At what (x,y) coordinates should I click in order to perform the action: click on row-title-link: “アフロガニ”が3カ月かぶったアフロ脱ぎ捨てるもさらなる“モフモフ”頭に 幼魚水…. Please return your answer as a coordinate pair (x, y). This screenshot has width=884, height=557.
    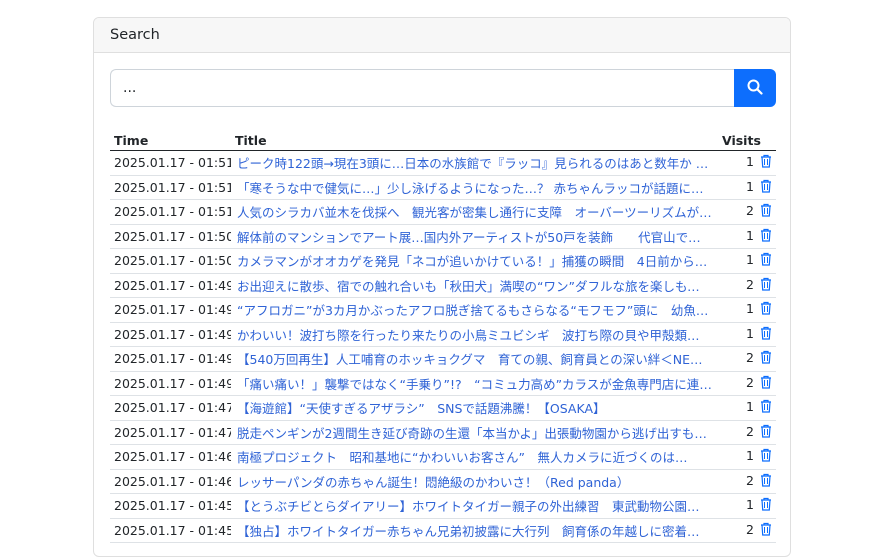
    Looking at the image, I should click on (473, 309).